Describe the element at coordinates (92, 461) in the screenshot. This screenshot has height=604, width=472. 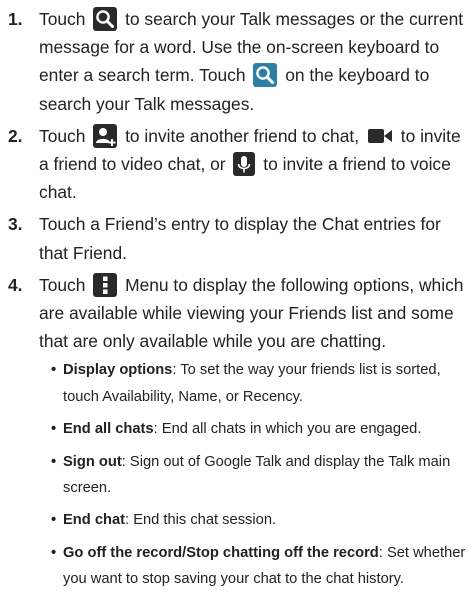
I see `option-title: Sign out` at that location.